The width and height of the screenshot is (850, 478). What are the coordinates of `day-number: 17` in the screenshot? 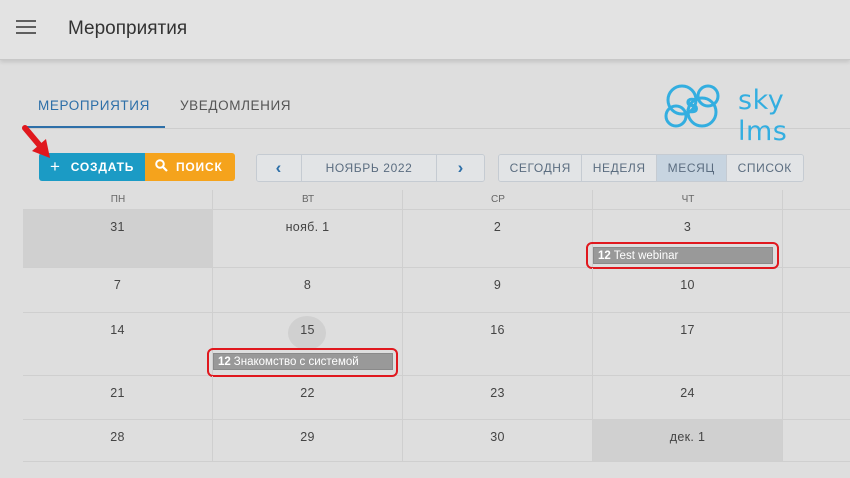 It's located at (687, 330).